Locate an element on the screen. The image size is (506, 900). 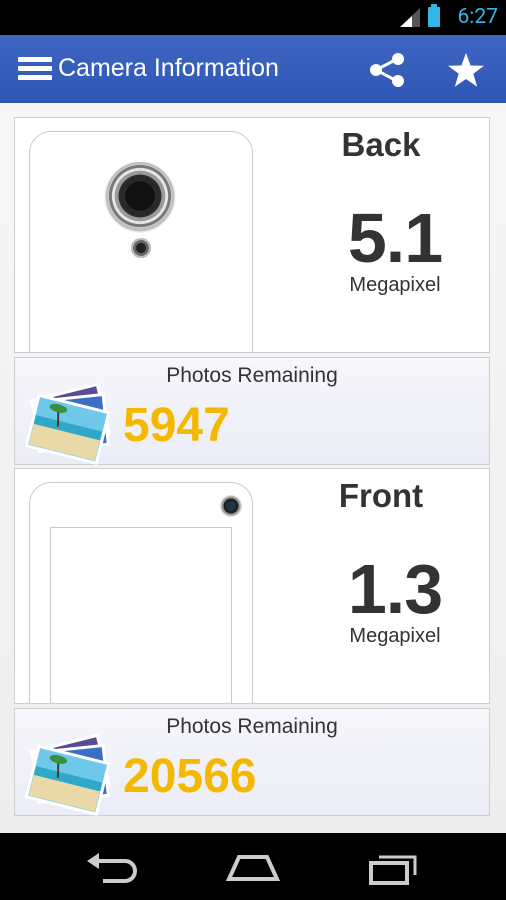
share-icon is located at coordinates (387, 70).